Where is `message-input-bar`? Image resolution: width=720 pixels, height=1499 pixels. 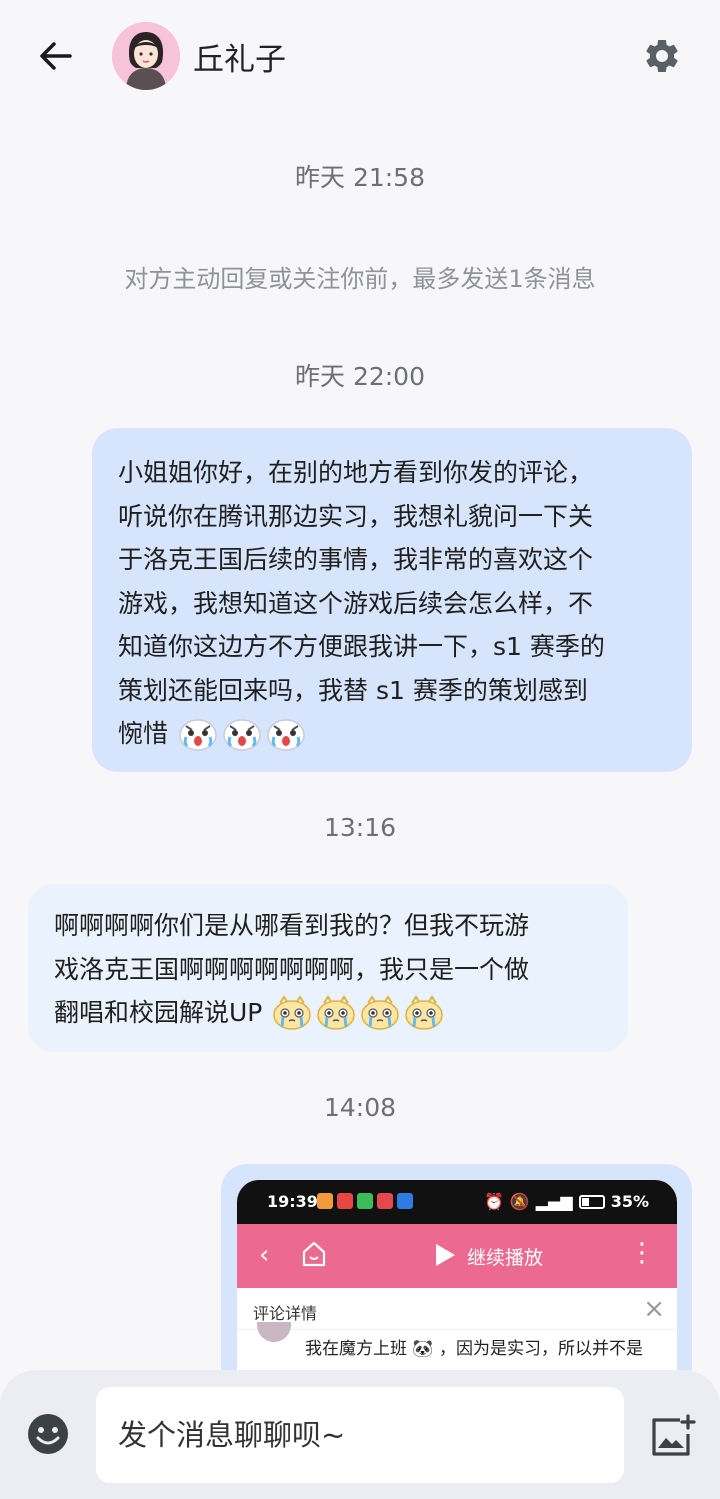
message-input-bar is located at coordinates (360, 1434).